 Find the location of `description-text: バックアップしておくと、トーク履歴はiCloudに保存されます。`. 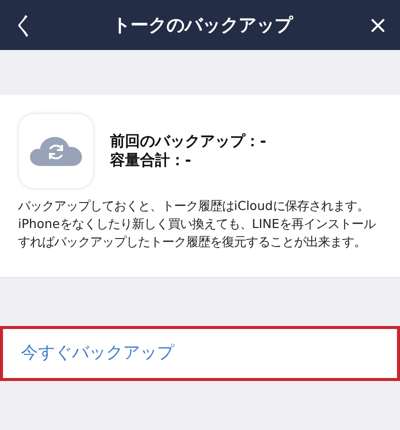

description-text: バックアップしておくと、トーク履歴はiCloudに保存されます。 is located at coordinates (194, 206).